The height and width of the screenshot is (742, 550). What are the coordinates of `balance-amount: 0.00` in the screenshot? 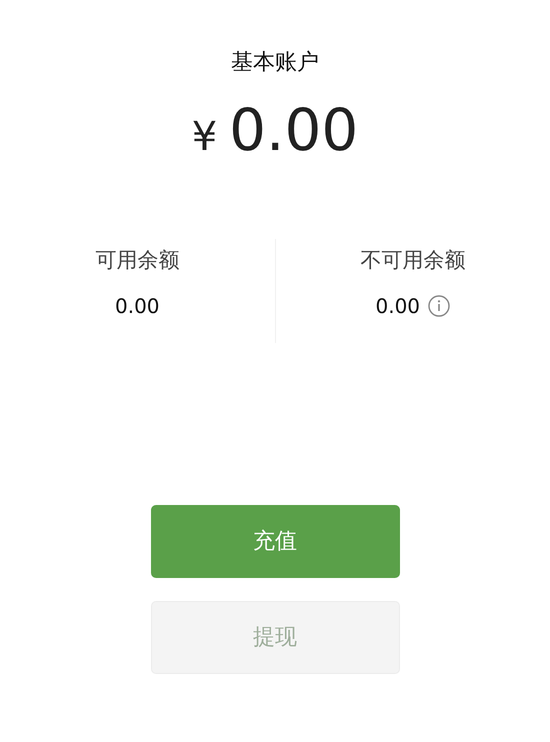 It's located at (293, 130).